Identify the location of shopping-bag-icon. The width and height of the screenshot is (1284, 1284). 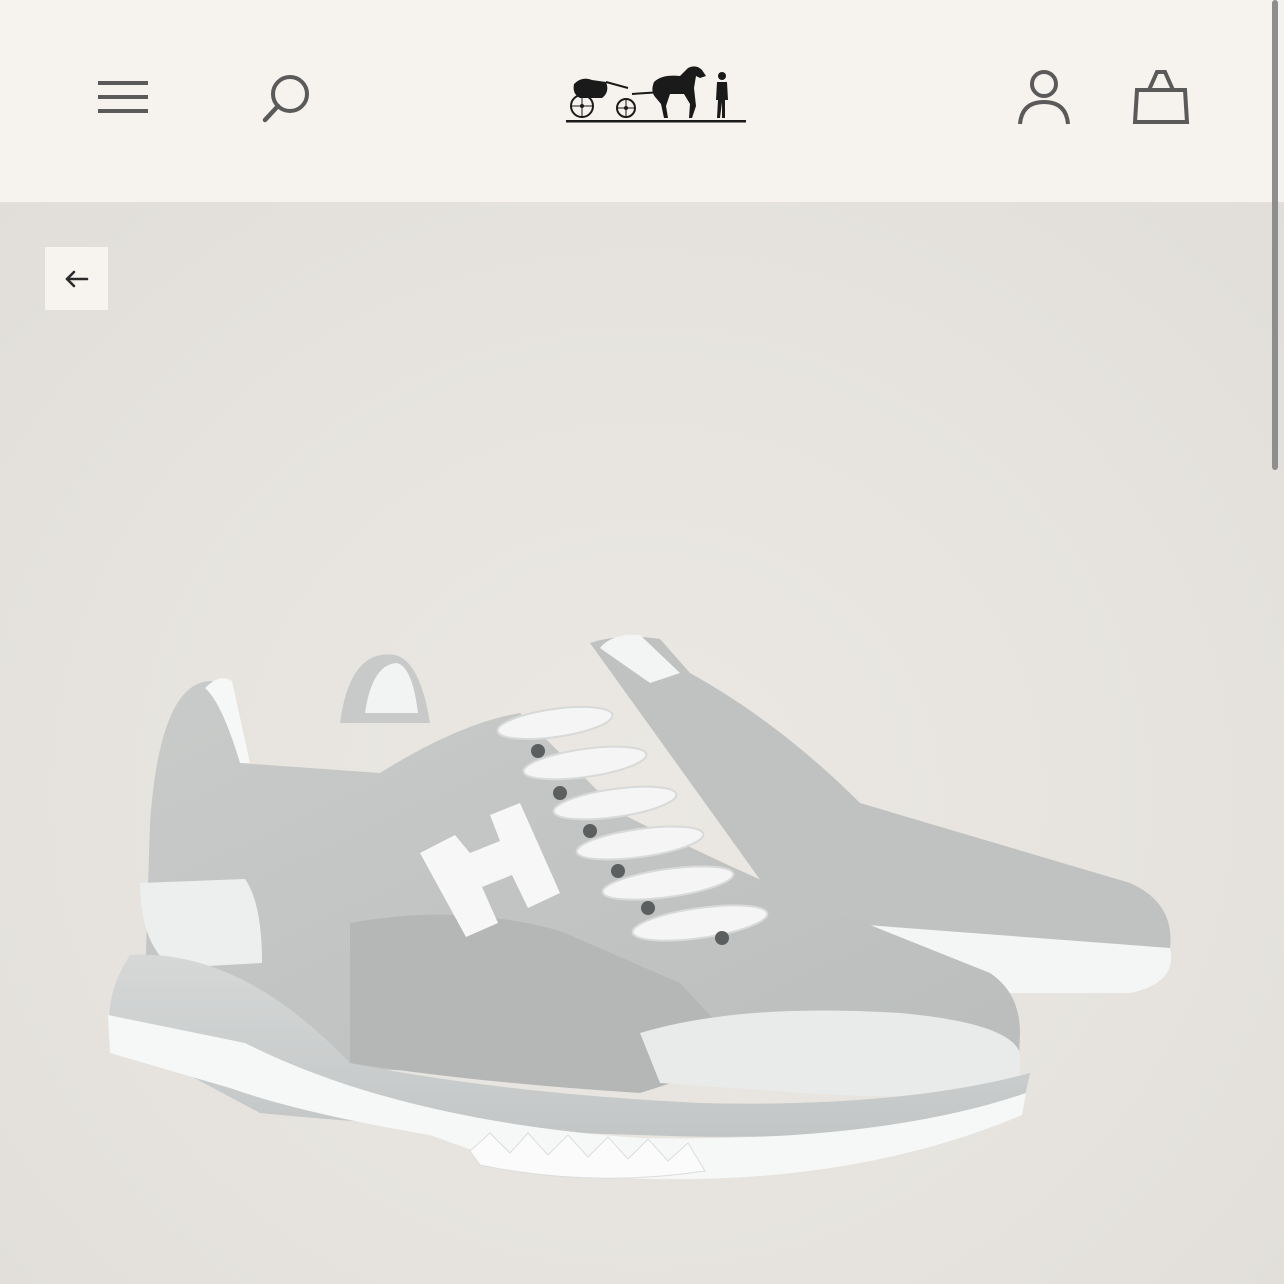
(1161, 97).